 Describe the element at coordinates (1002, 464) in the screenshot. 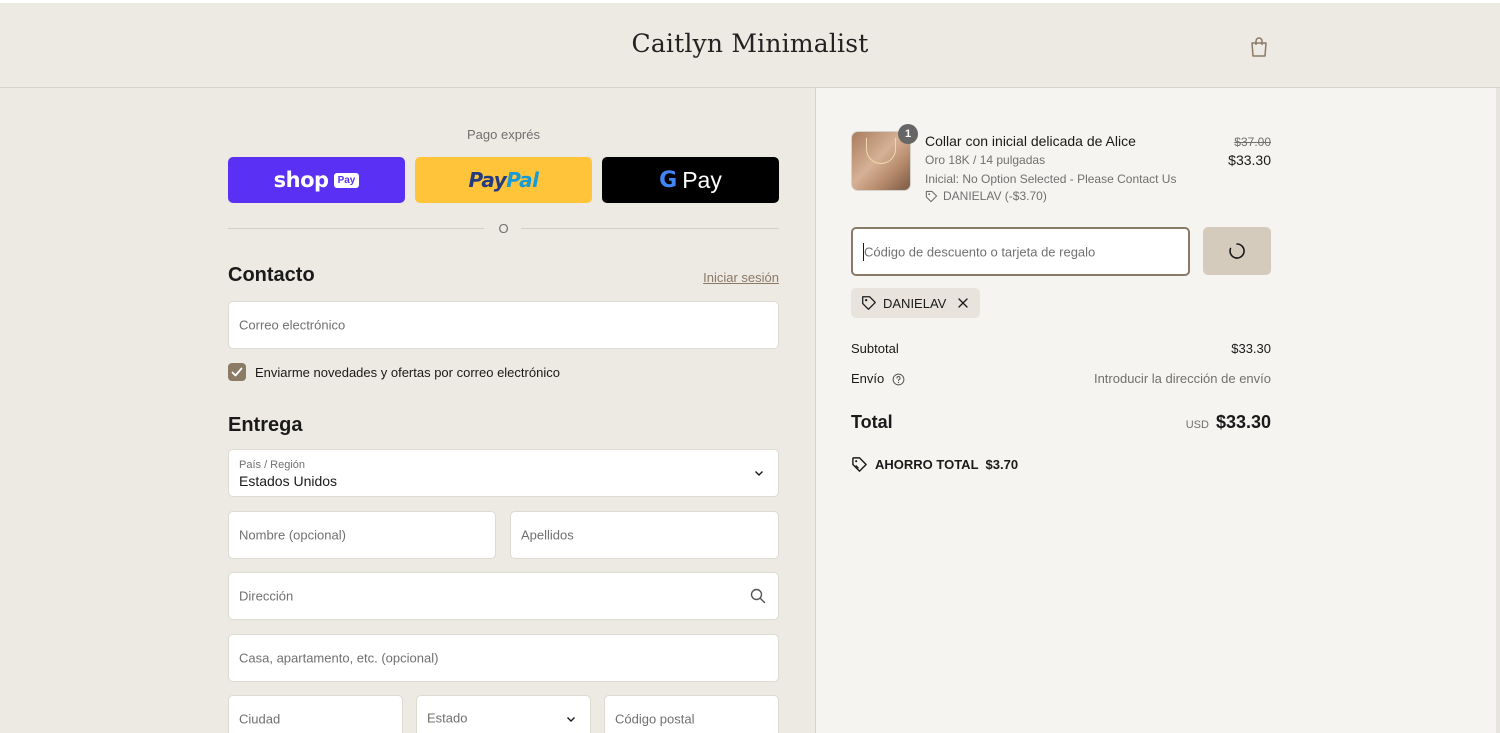

I see `savings-value: $3.70` at that location.